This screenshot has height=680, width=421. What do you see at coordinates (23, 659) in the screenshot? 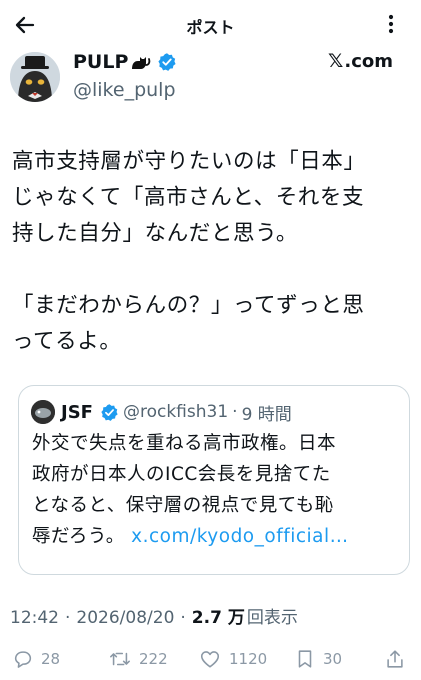
I see `reply-icon` at bounding box center [23, 659].